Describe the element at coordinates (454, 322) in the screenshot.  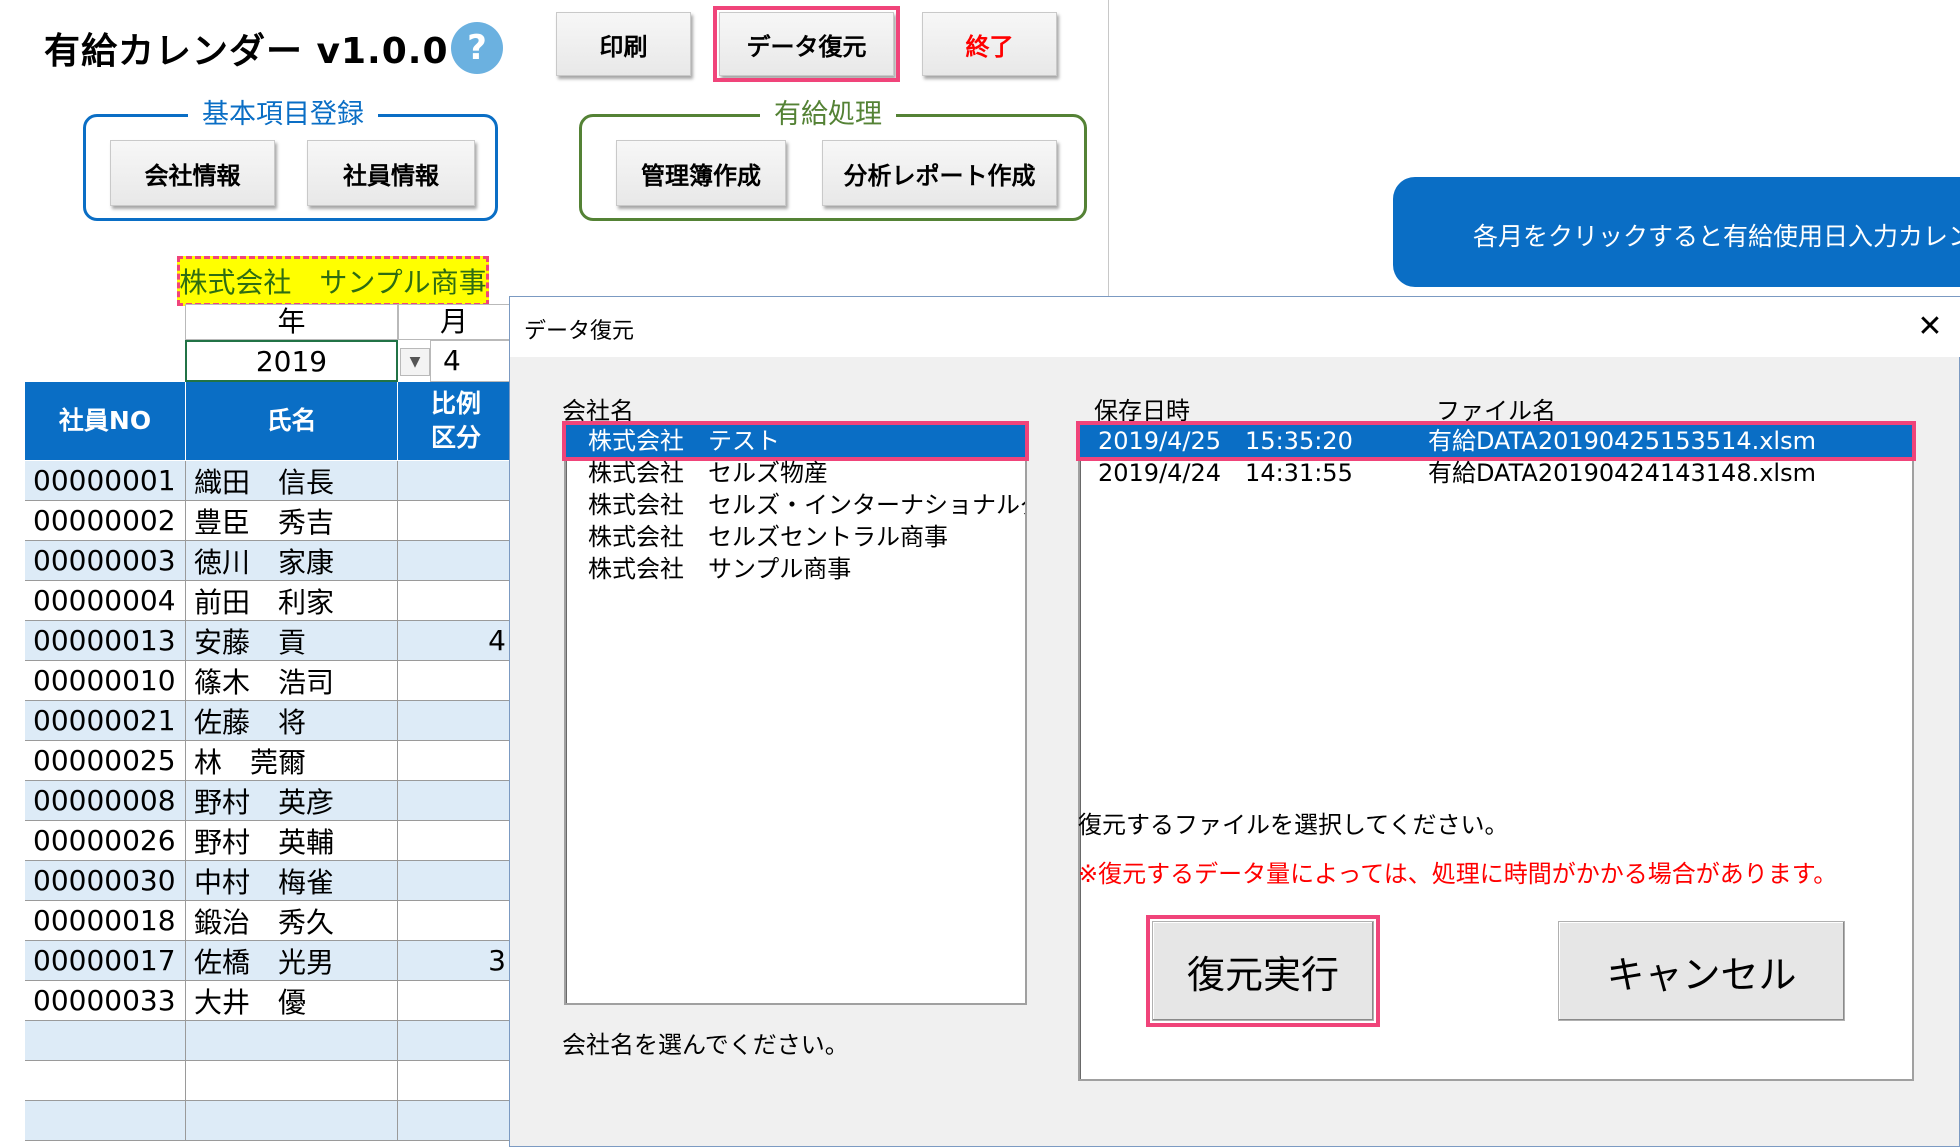
I see `month-header: 月` at that location.